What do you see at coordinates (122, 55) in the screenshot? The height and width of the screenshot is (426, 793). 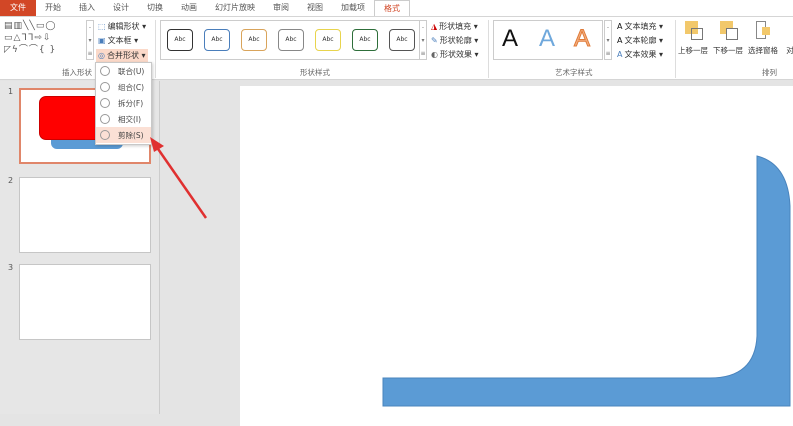 I see `merge-shapes-button: ◎ 合并形状 ▾` at bounding box center [122, 55].